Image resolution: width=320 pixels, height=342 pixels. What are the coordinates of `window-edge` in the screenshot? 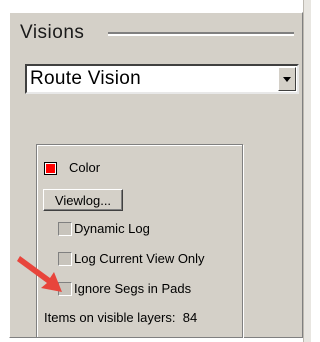 It's located at (307, 171).